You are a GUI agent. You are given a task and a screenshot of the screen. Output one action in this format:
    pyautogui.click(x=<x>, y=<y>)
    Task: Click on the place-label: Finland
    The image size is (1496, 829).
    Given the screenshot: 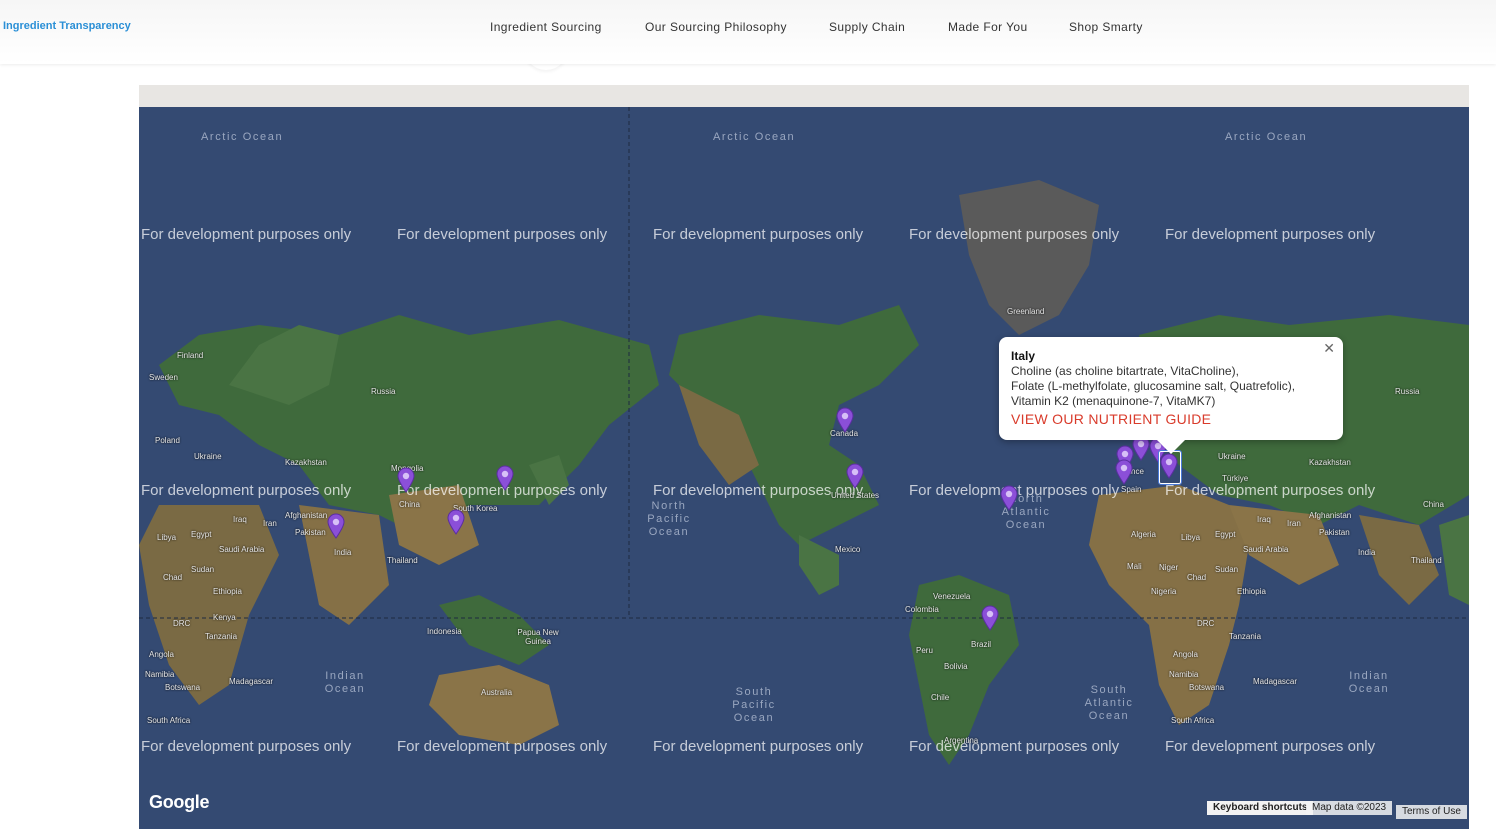 What is the action you would take?
    pyautogui.click(x=190, y=355)
    